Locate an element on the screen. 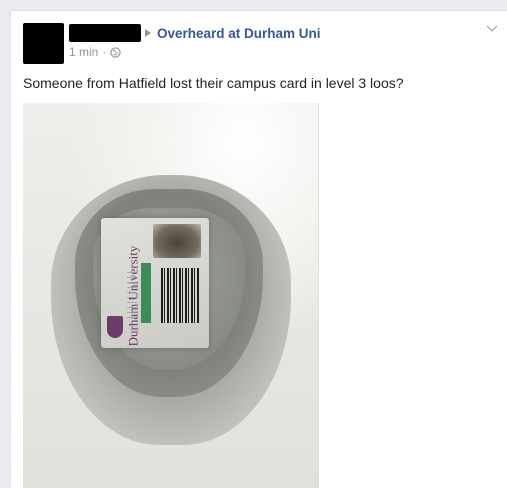 The height and width of the screenshot is (488, 507). globe-icon is located at coordinates (116, 52).